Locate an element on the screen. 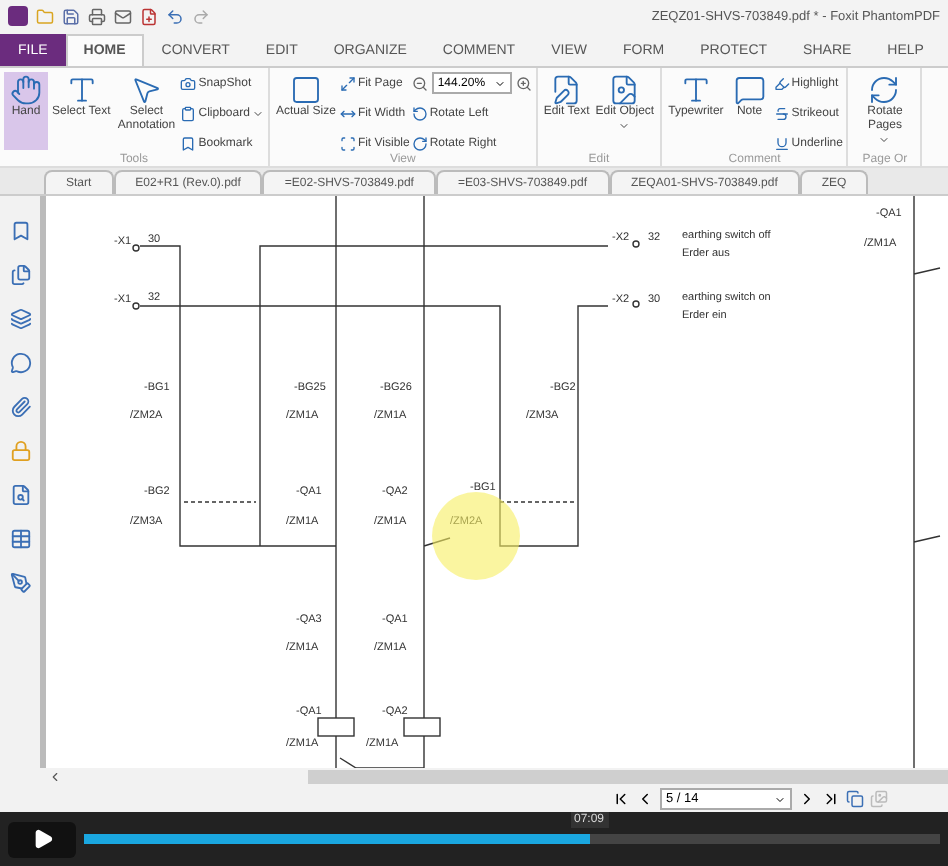 Image resolution: width=948 pixels, height=866 pixels. hand-icon is located at coordinates (26, 90).